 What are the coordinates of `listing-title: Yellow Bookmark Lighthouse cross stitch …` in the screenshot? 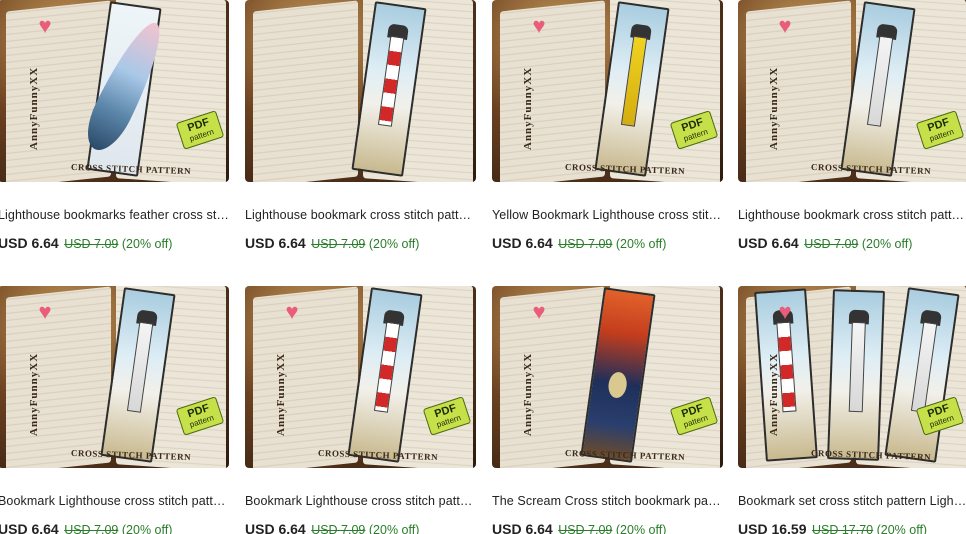 It's located at (607, 215).